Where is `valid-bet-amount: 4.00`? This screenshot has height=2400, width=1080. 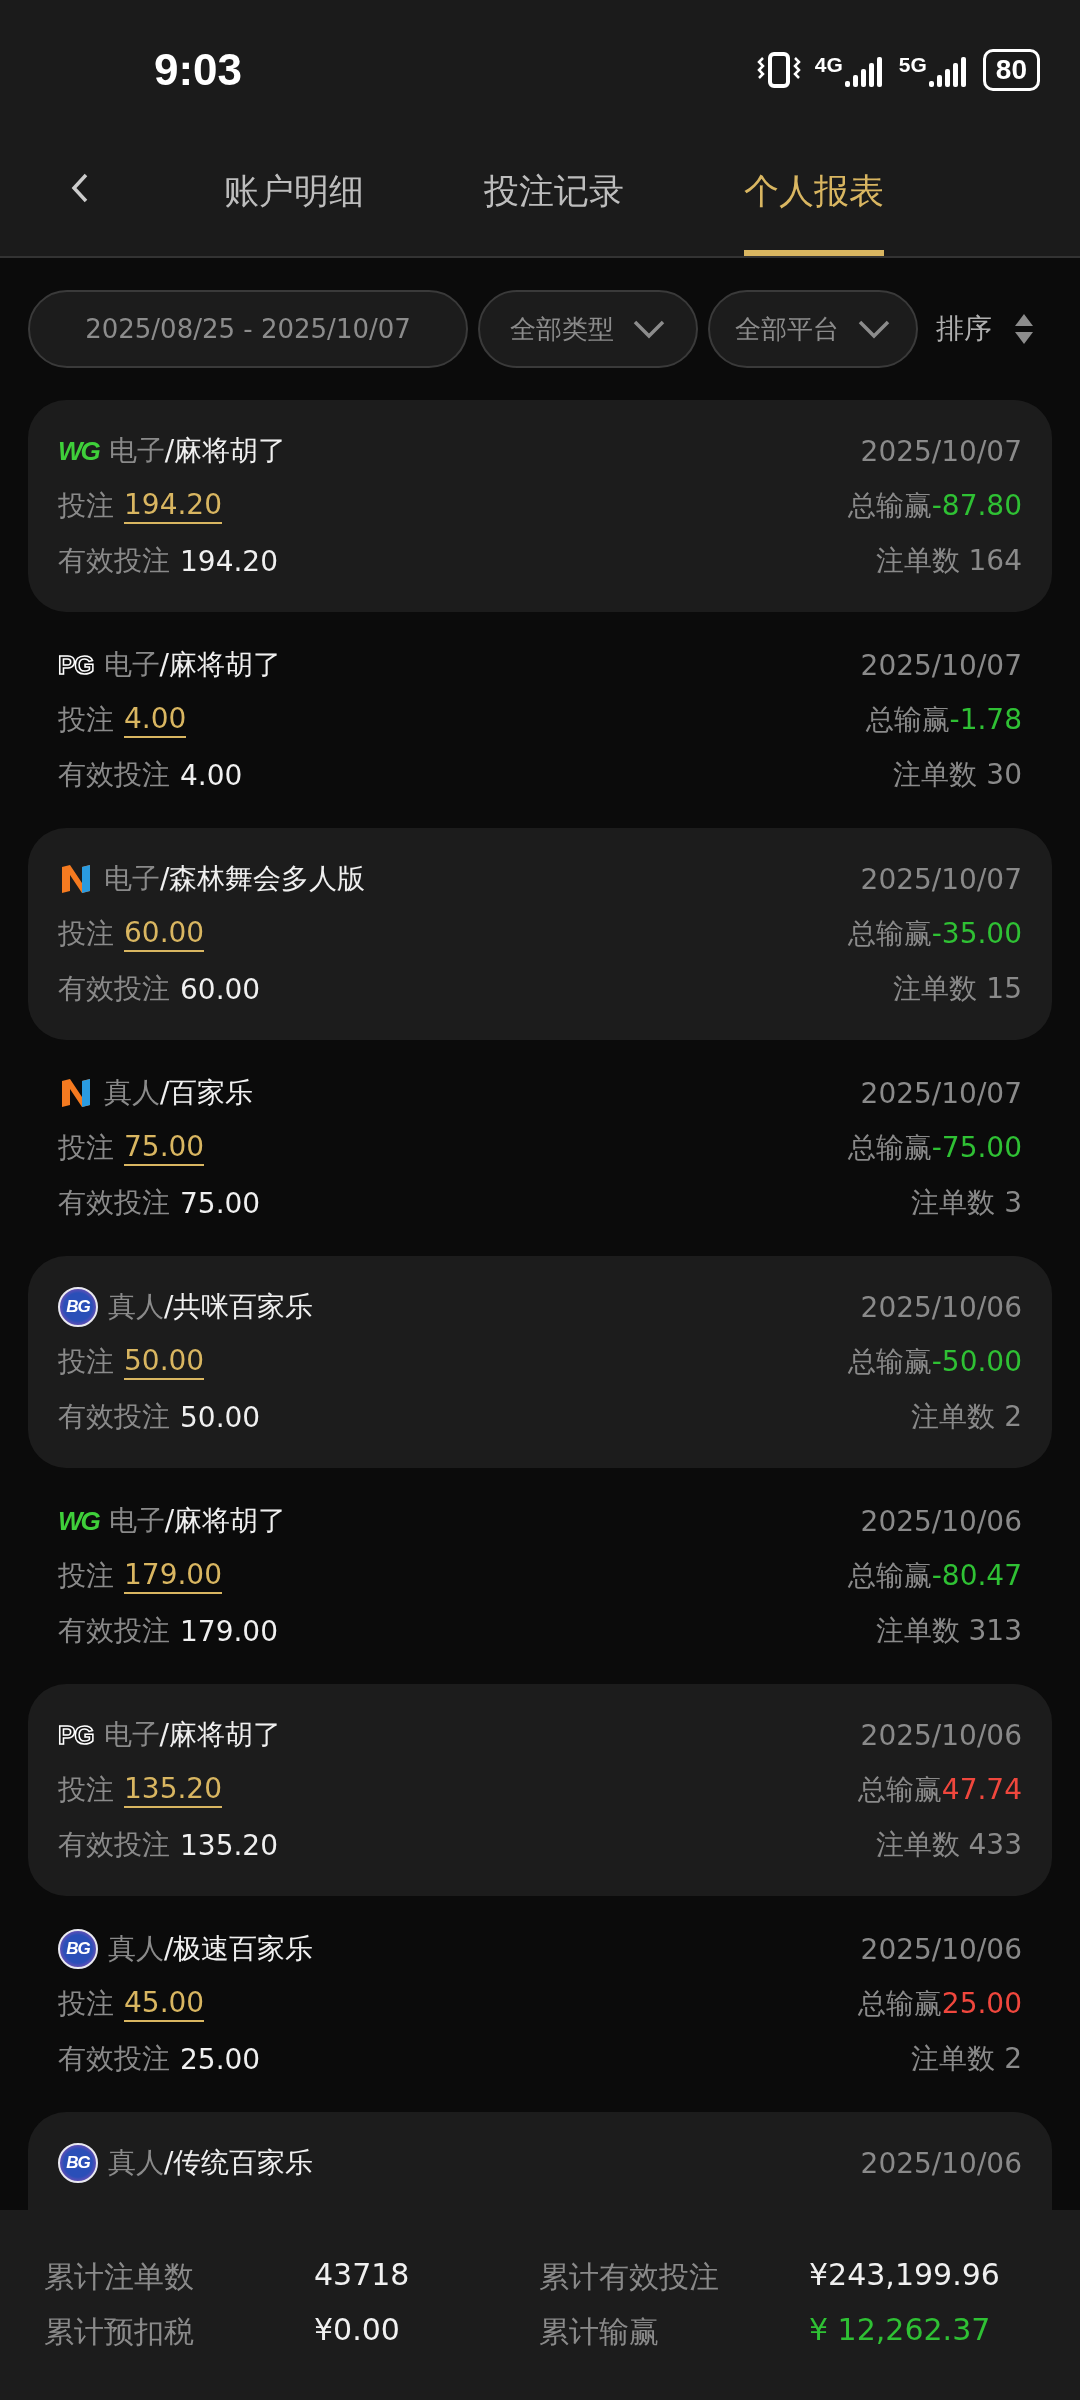
valid-bet-amount: 4.00 is located at coordinates (211, 775).